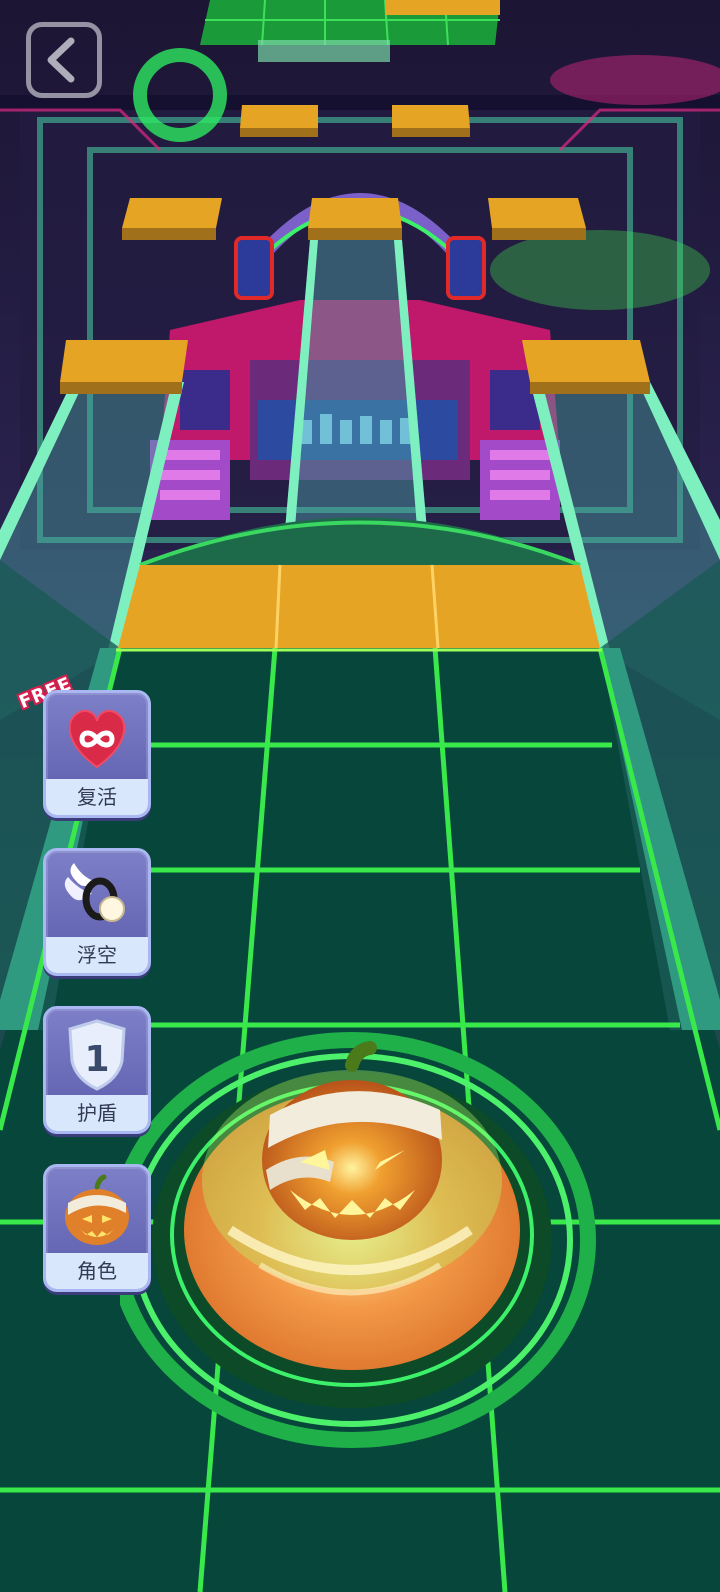  Describe the element at coordinates (97, 1271) in the screenshot. I see `powerup-character-label: 角色` at that location.